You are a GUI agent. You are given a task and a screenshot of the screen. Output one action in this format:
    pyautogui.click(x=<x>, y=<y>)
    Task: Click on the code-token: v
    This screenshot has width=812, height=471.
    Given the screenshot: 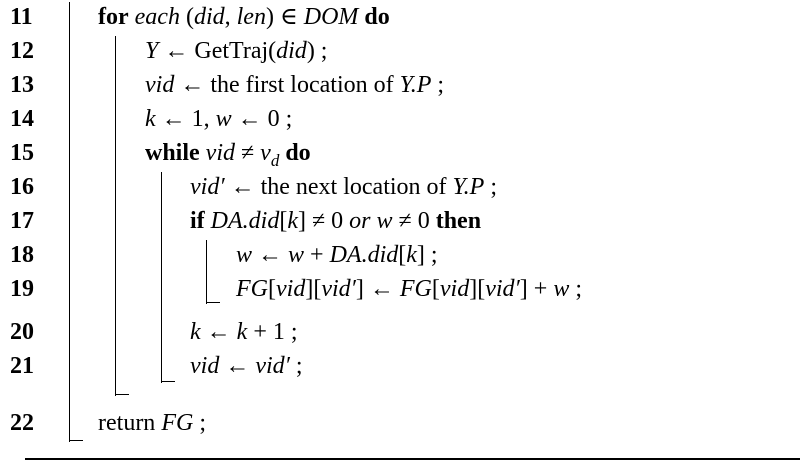 What is the action you would take?
    pyautogui.click(x=265, y=153)
    